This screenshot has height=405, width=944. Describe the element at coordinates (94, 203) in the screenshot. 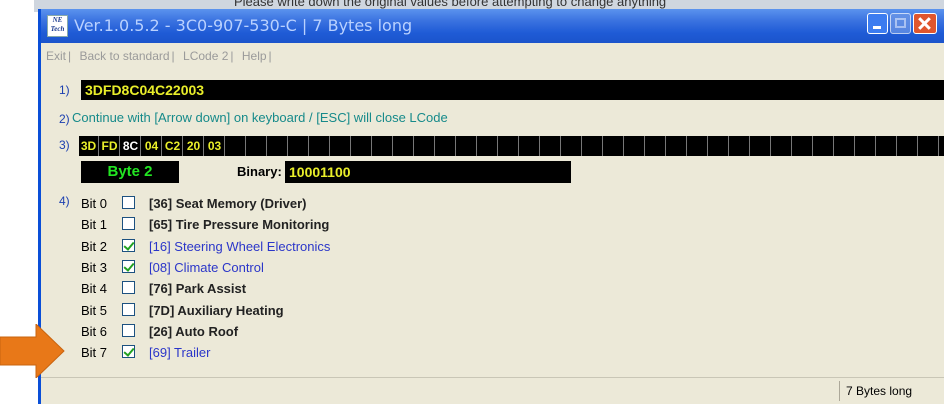

I see `bit-name: Bit 0` at that location.